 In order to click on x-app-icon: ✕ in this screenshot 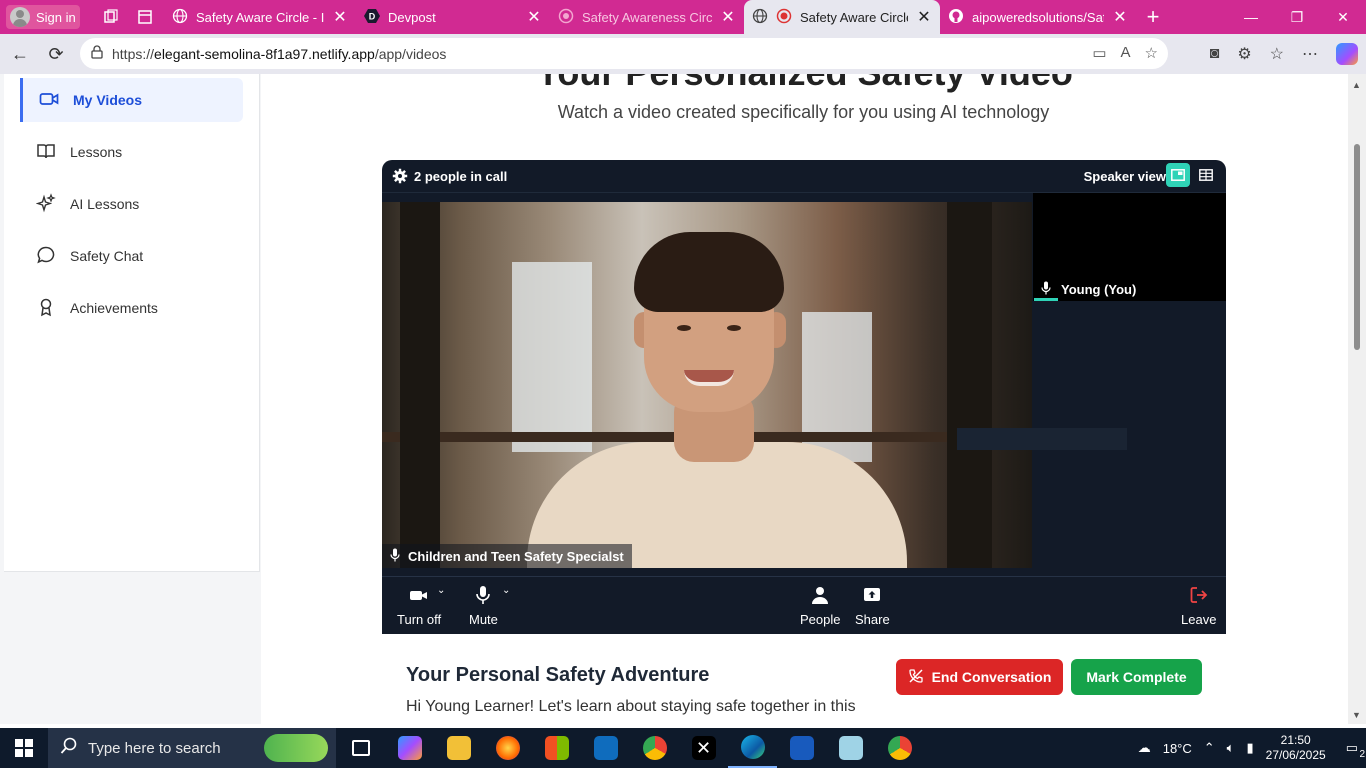, I will do `click(703, 748)`.